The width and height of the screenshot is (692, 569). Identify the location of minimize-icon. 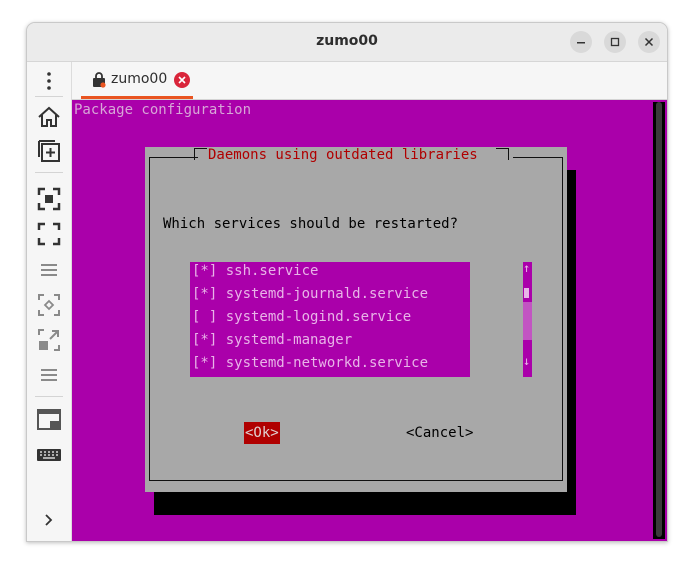
(581, 43).